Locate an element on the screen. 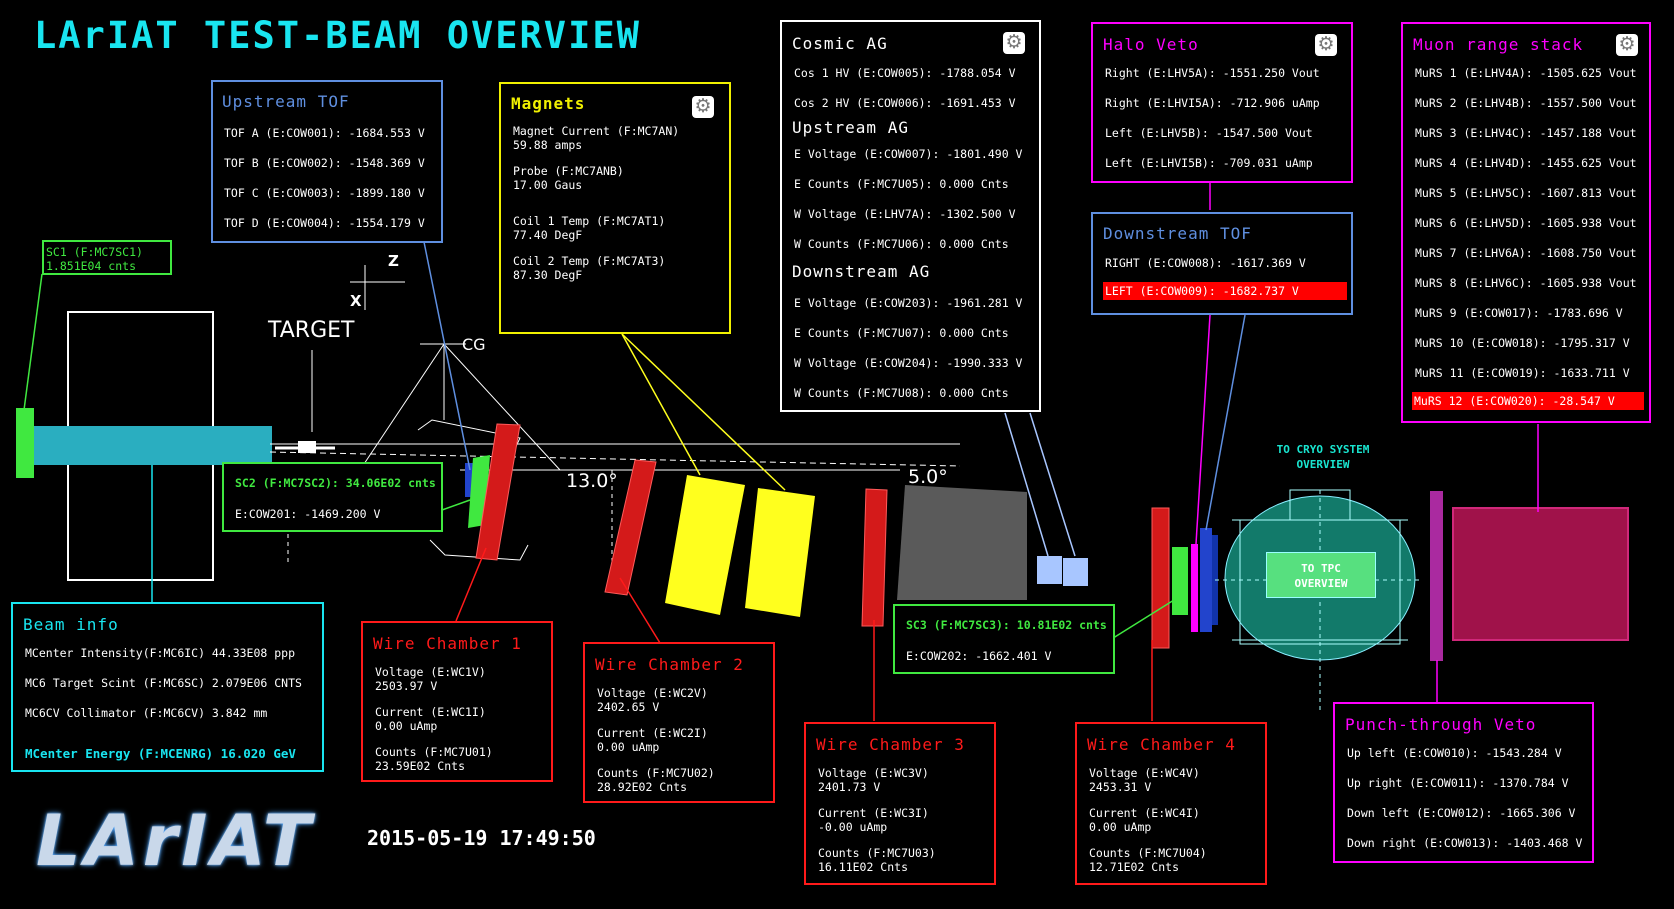 This screenshot has width=1674, height=909. downstream-ag-title: Downstream AG is located at coordinates (861, 271).